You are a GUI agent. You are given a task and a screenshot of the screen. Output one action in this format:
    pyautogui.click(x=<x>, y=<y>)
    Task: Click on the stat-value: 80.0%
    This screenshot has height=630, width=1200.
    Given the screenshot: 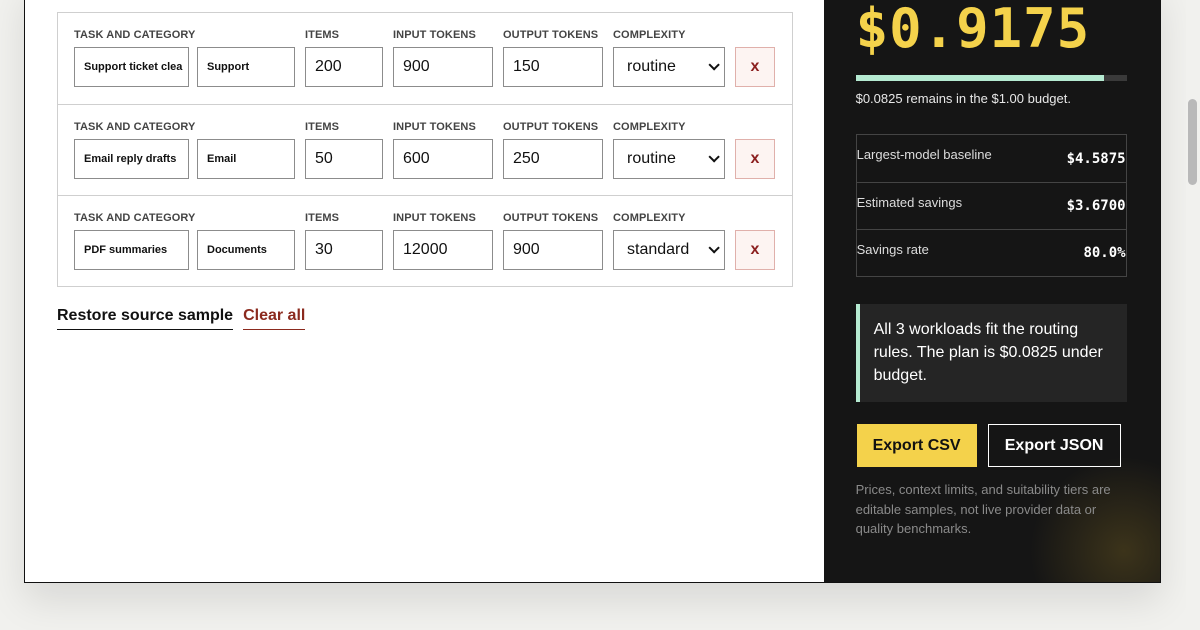 What is the action you would take?
    pyautogui.click(x=1104, y=253)
    